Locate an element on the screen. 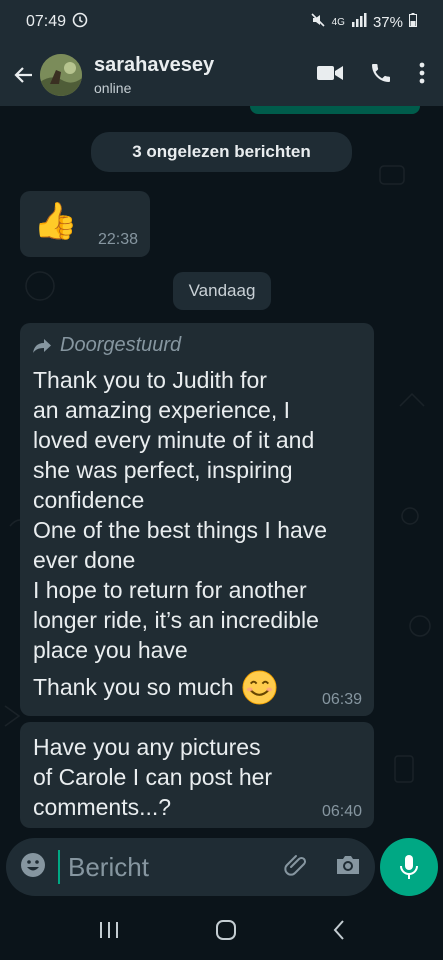 This screenshot has height=960, width=443. emoji-icon is located at coordinates (33, 864).